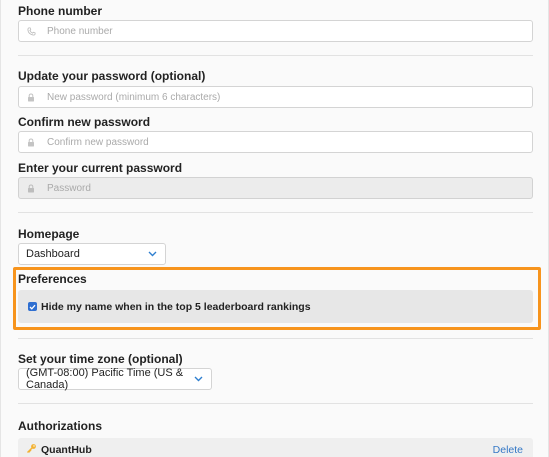 This screenshot has height=457, width=549. I want to click on phone-field, so click(275, 31).